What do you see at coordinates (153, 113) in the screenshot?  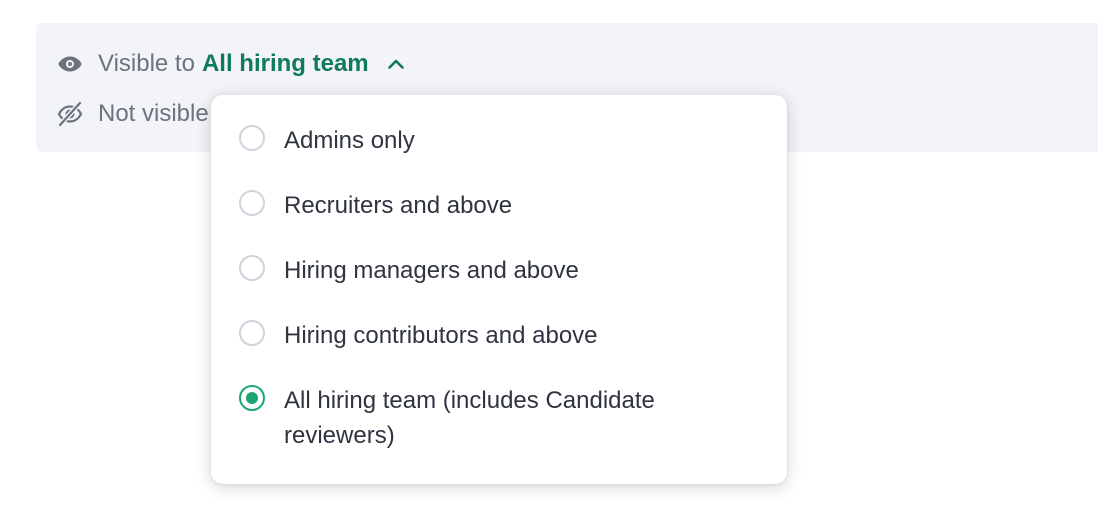 I see `not-visible-label: Not visible` at bounding box center [153, 113].